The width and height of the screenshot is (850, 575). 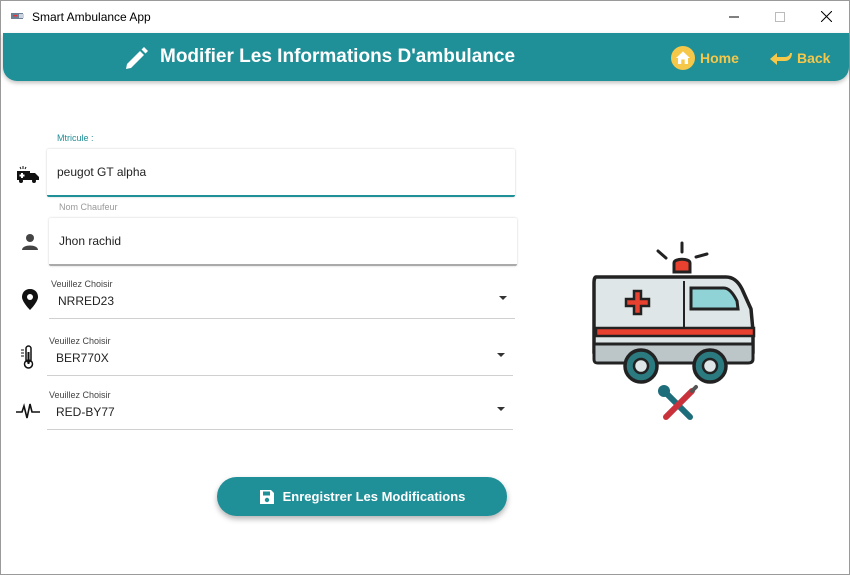 I want to click on select-2-value: BER770X, so click(x=82, y=358).